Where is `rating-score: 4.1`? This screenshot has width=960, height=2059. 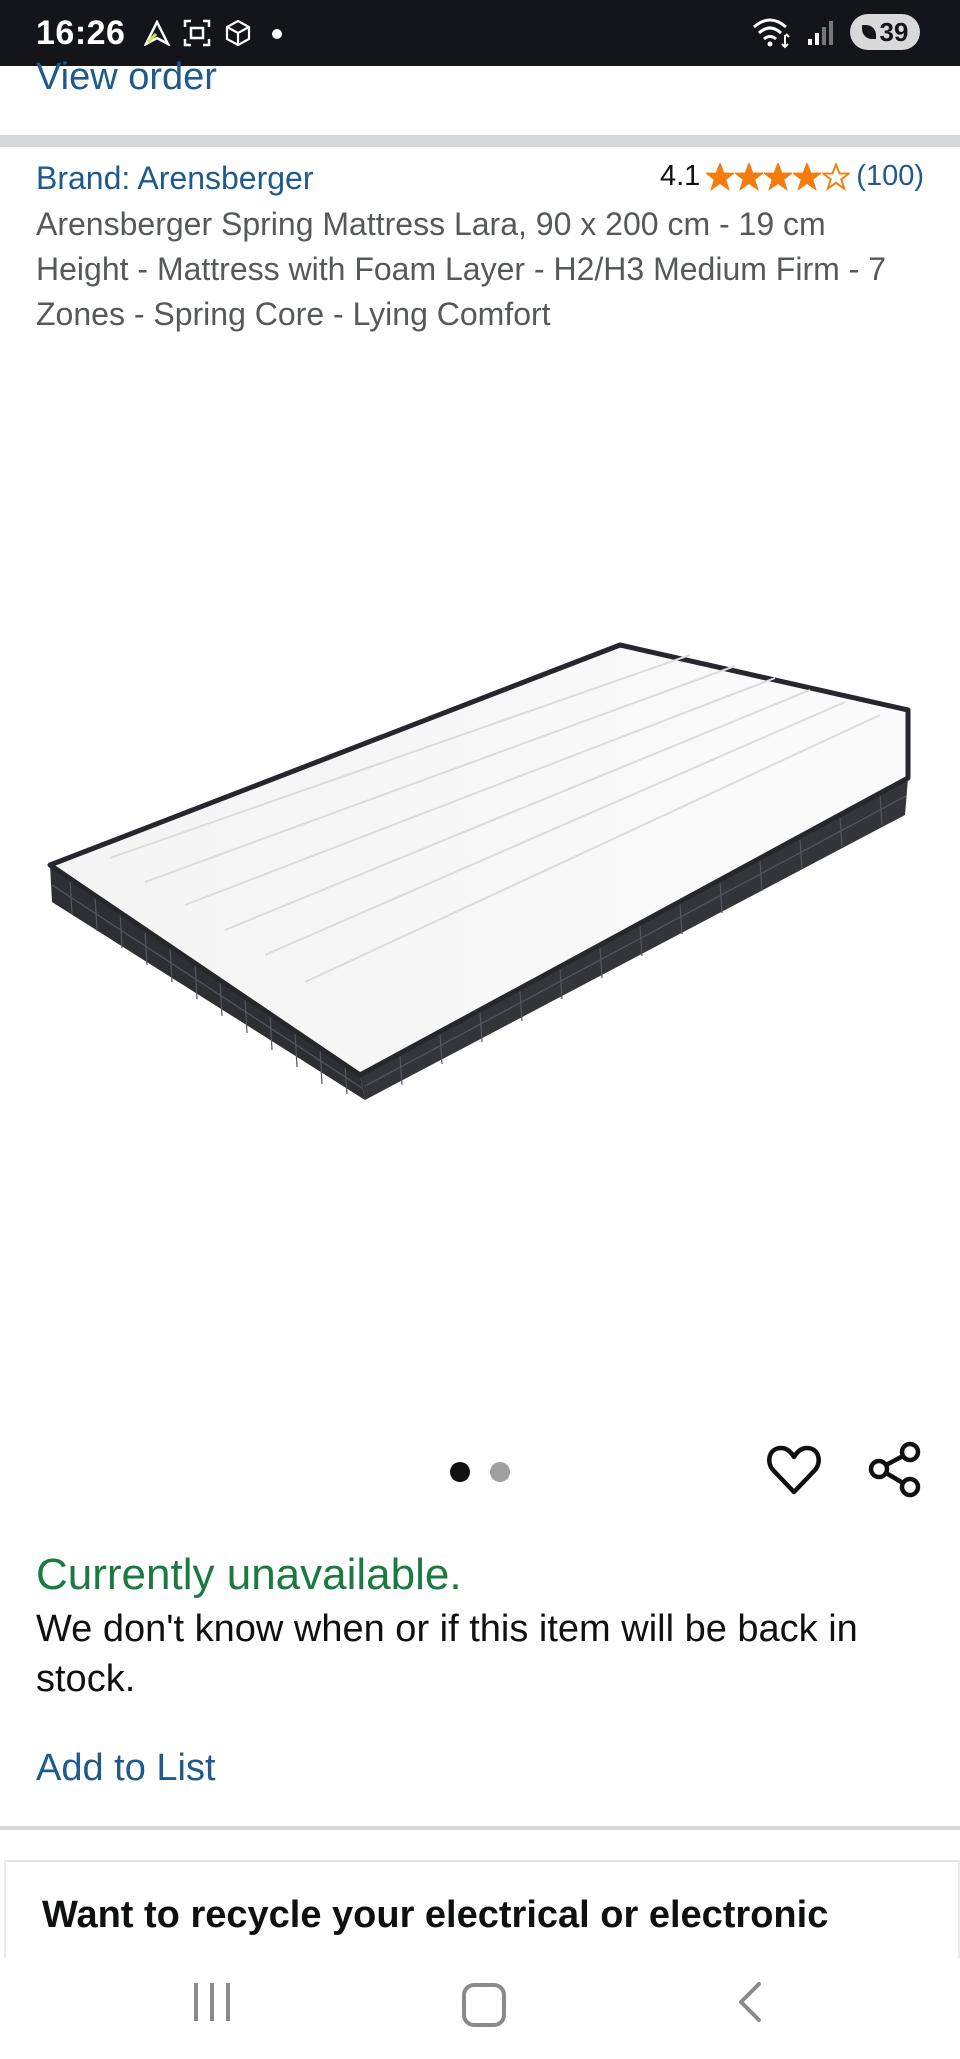
rating-score: 4.1 is located at coordinates (680, 176).